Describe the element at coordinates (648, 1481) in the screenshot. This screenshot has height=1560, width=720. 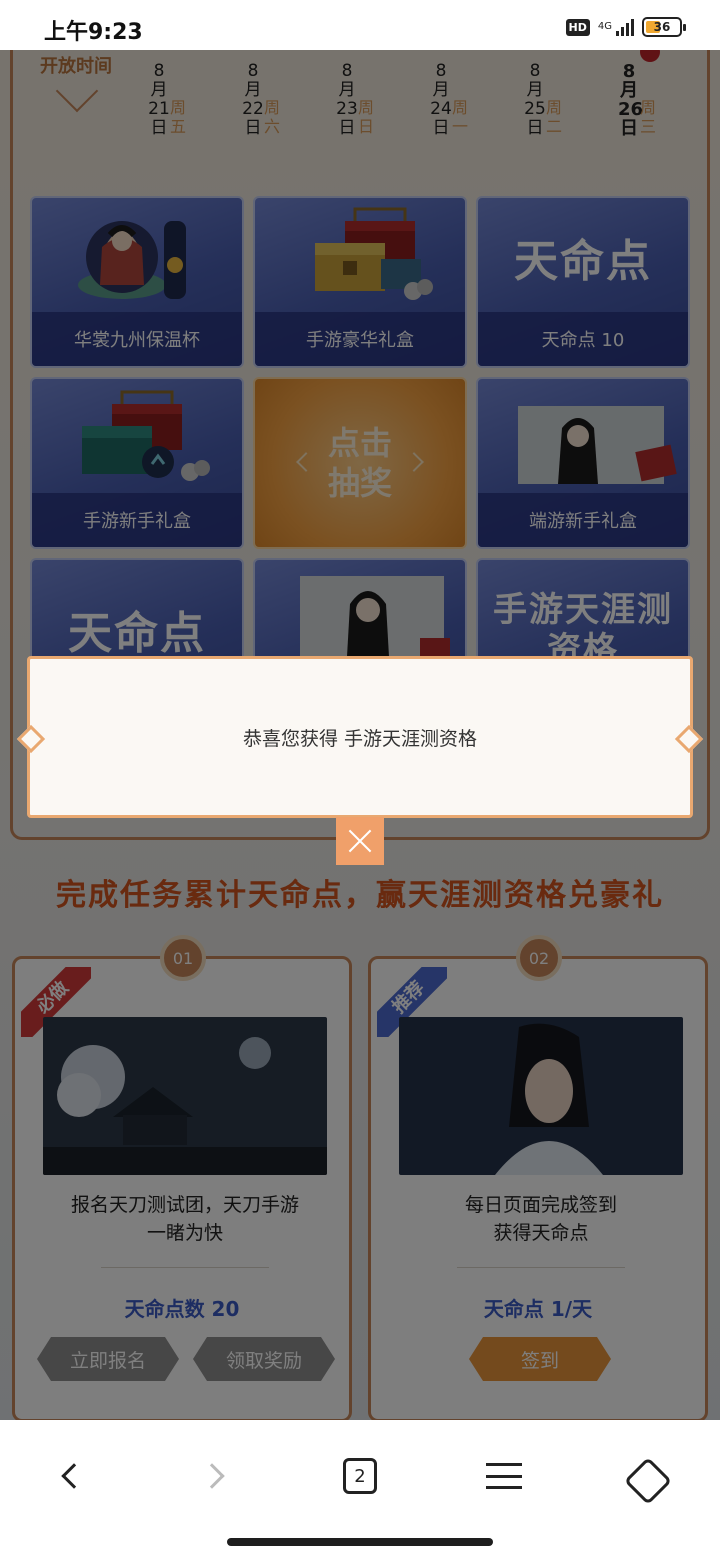
I see `home-icon` at that location.